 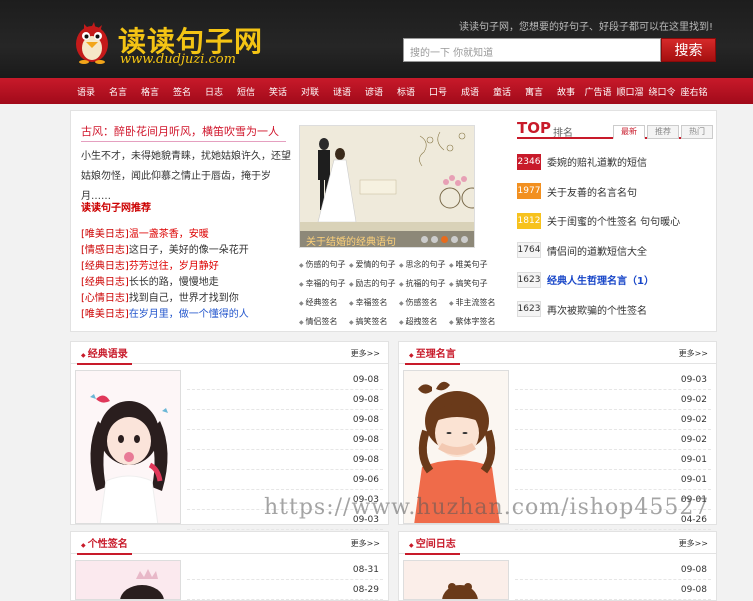 I want to click on nav-item: 名言, so click(x=118, y=91).